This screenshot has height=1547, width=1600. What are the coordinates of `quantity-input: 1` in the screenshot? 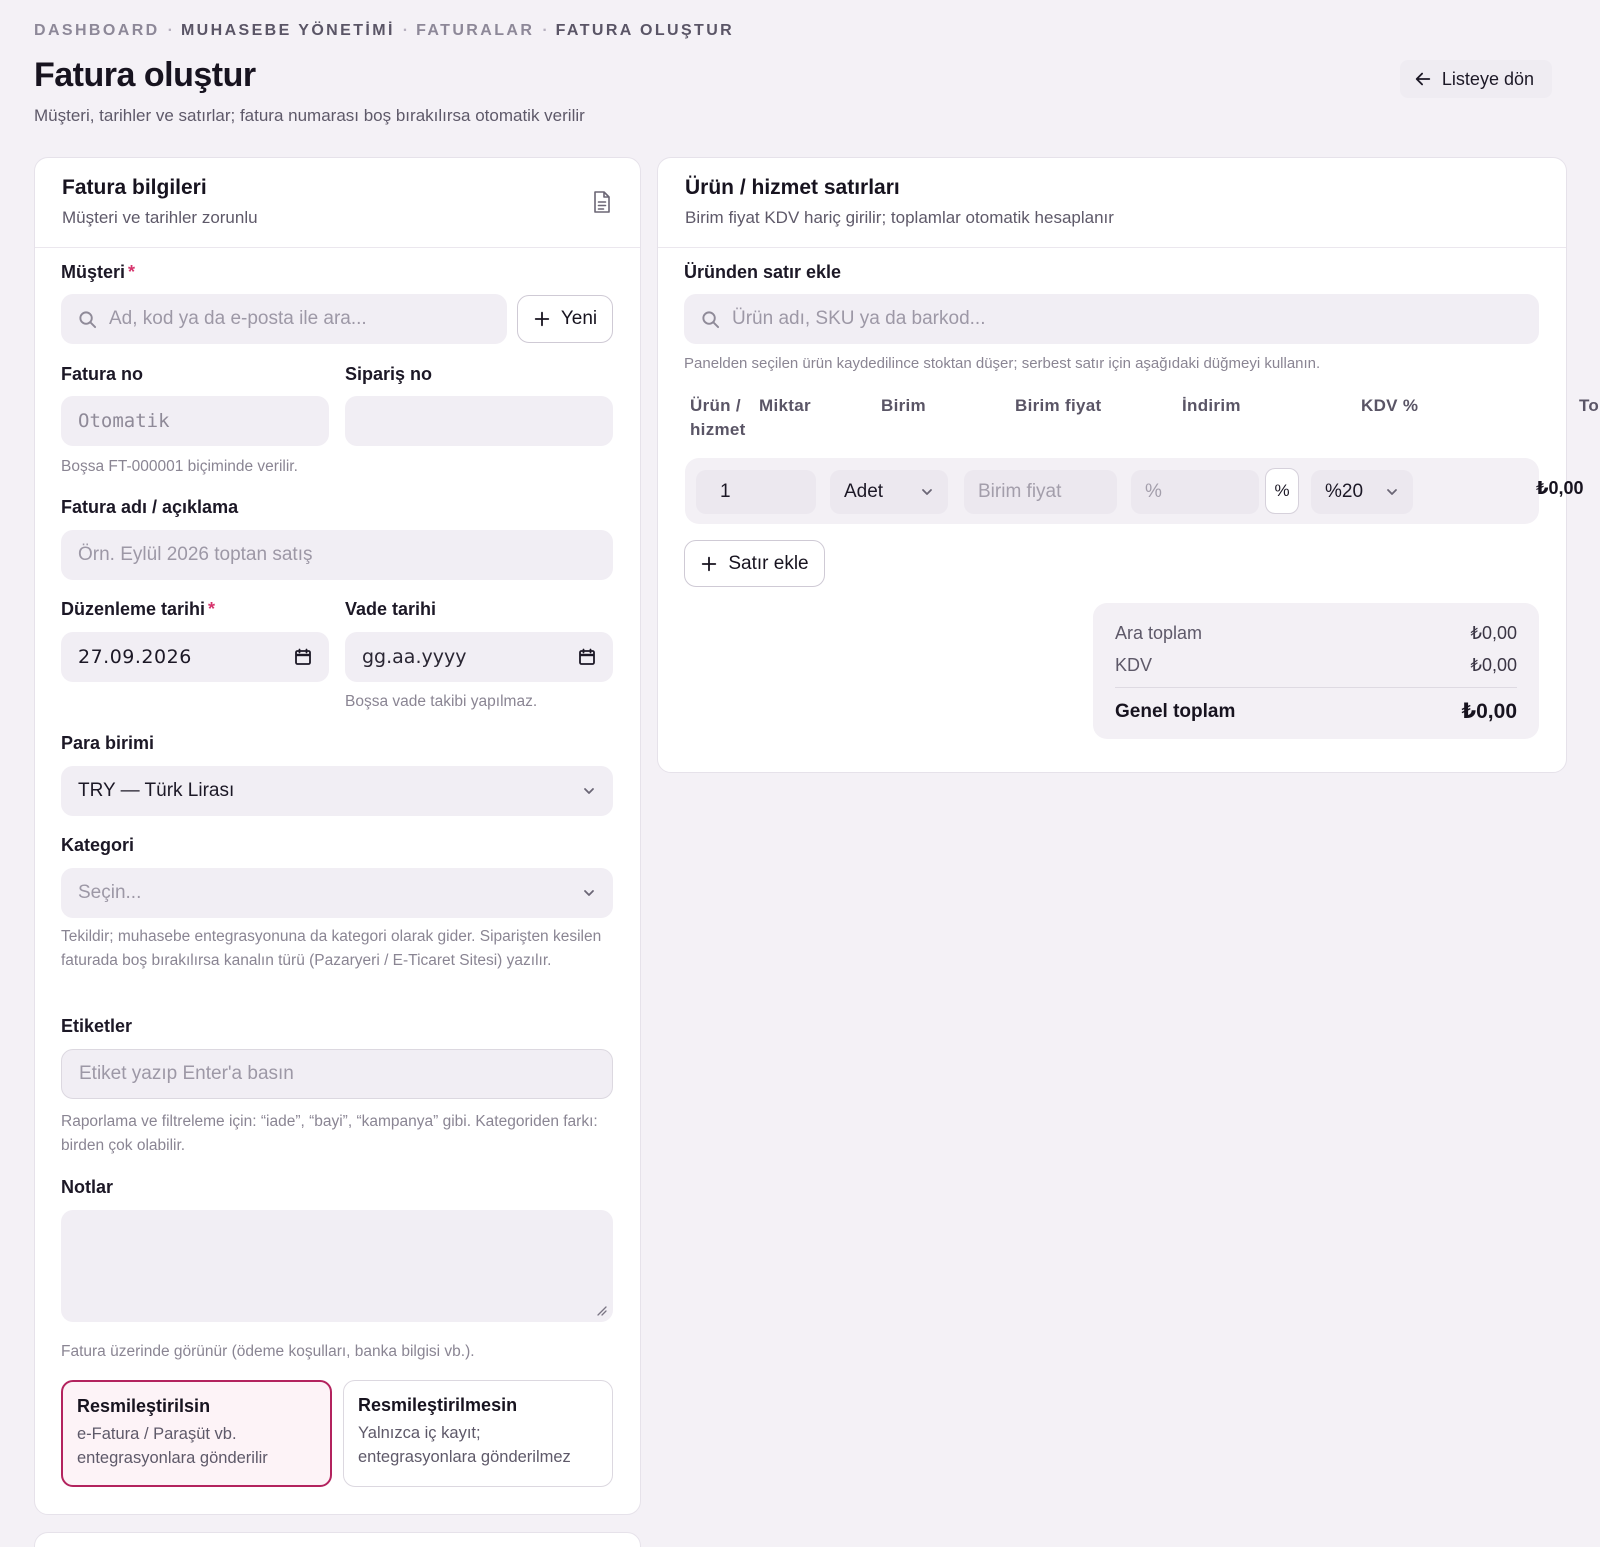 It's located at (756, 492).